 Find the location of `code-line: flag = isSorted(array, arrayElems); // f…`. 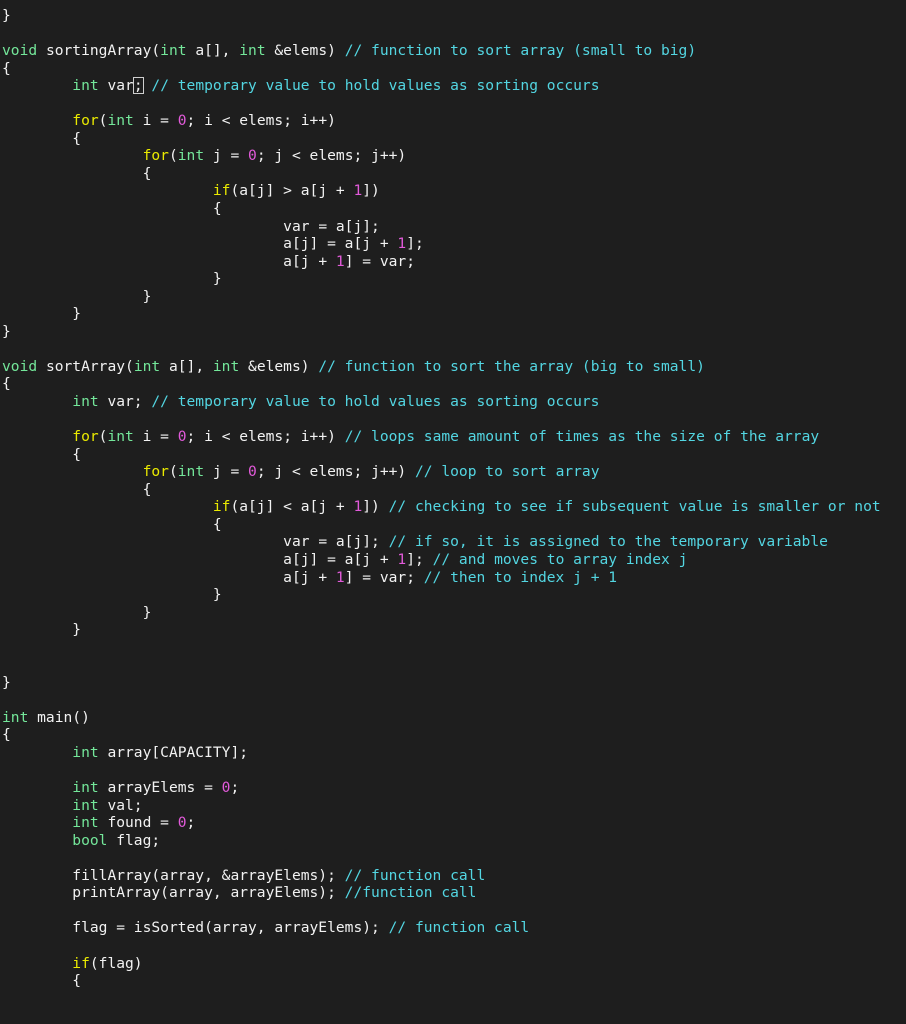

code-line: flag = isSorted(array, arrayElems); // f… is located at coordinates (453, 928).